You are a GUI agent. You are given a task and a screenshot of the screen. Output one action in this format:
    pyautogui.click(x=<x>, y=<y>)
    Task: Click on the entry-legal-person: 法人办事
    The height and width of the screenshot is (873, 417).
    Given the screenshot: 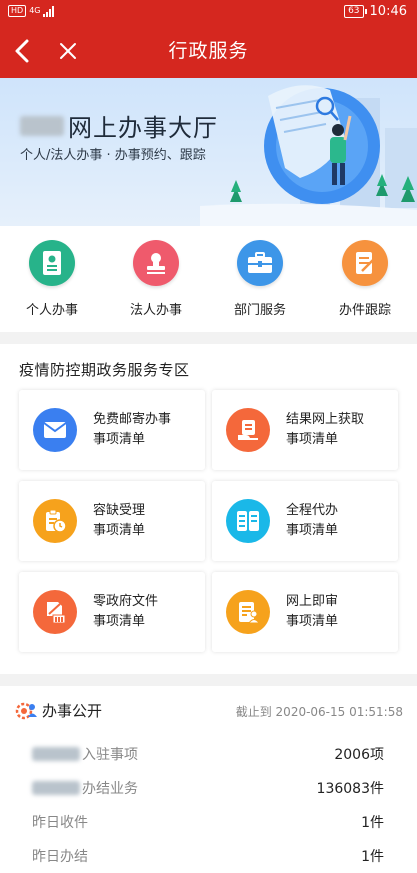 What is the action you would take?
    pyautogui.click(x=156, y=279)
    